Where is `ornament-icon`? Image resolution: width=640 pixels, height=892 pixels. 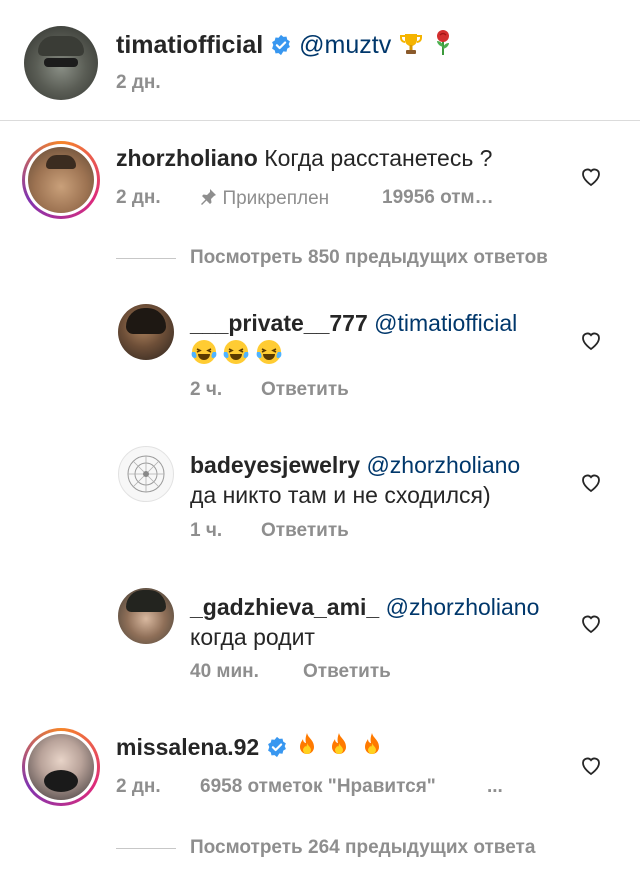
ornament-icon is located at coordinates (146, 474).